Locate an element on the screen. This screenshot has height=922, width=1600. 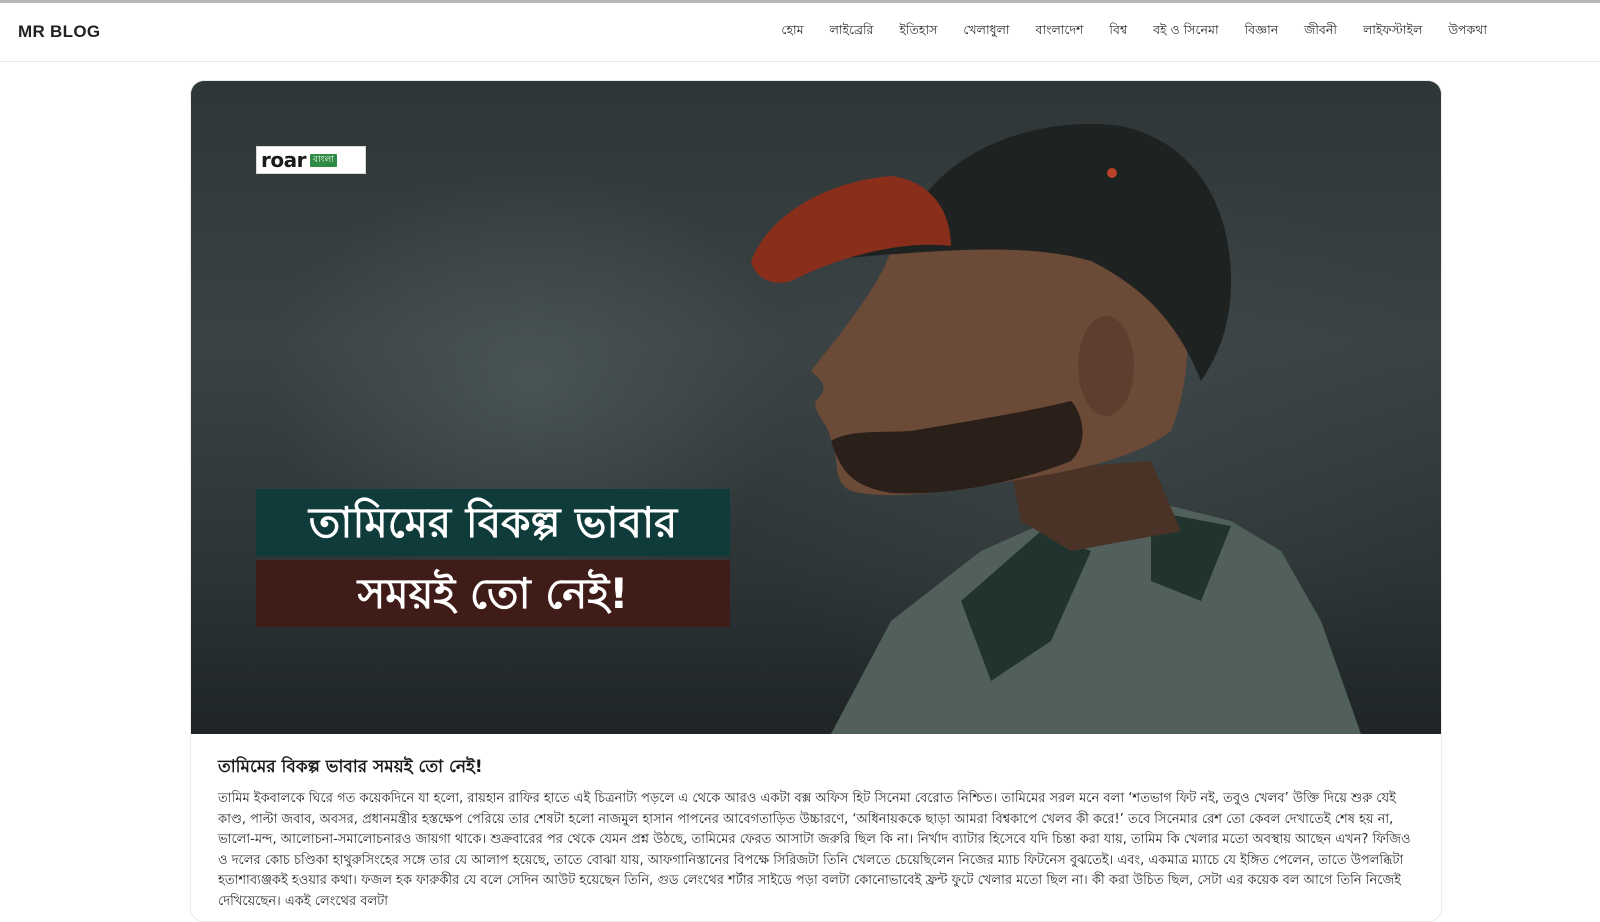
roar-logo-word: roar is located at coordinates (283, 160).